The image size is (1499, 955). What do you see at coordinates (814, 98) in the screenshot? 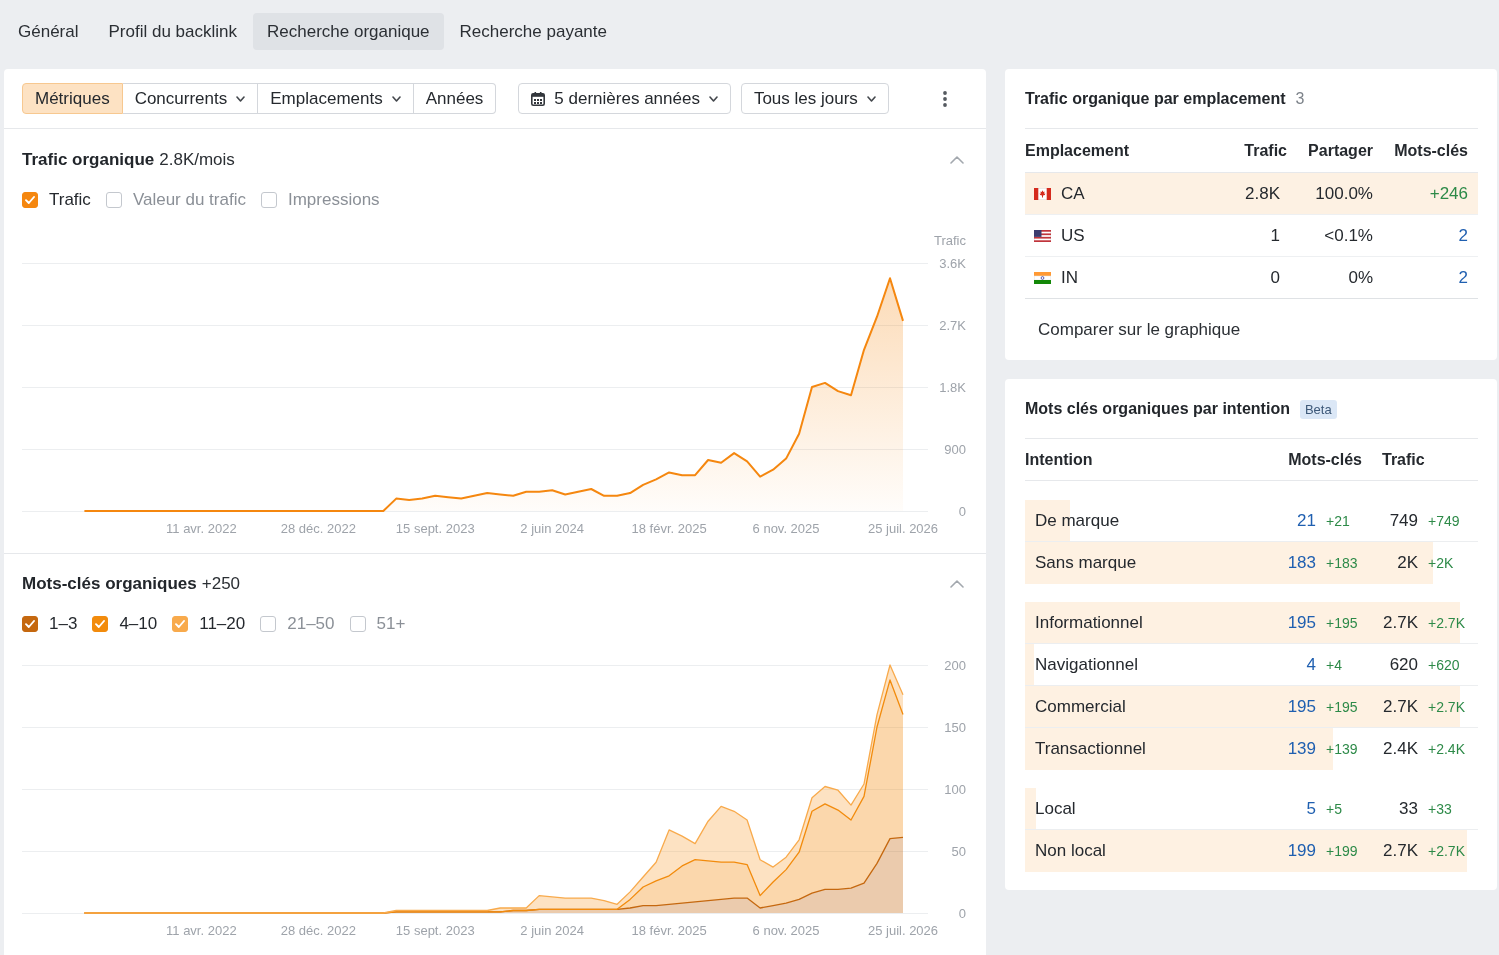
I see `dropdown-button: Tous les jours` at bounding box center [814, 98].